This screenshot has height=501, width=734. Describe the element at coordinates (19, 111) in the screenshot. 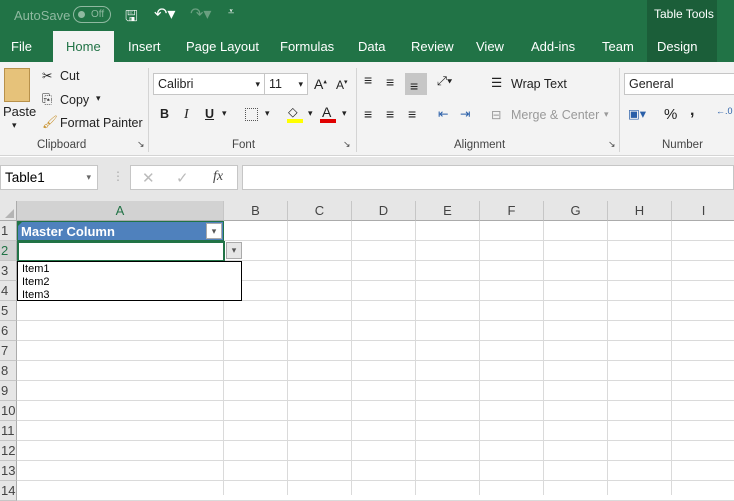

I see `paste-button: Paste` at that location.